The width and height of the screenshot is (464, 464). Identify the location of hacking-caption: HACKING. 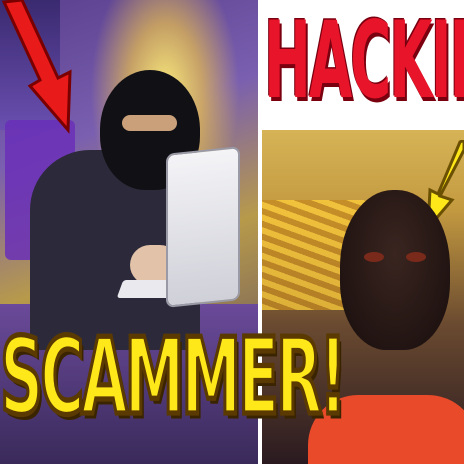
(364, 62).